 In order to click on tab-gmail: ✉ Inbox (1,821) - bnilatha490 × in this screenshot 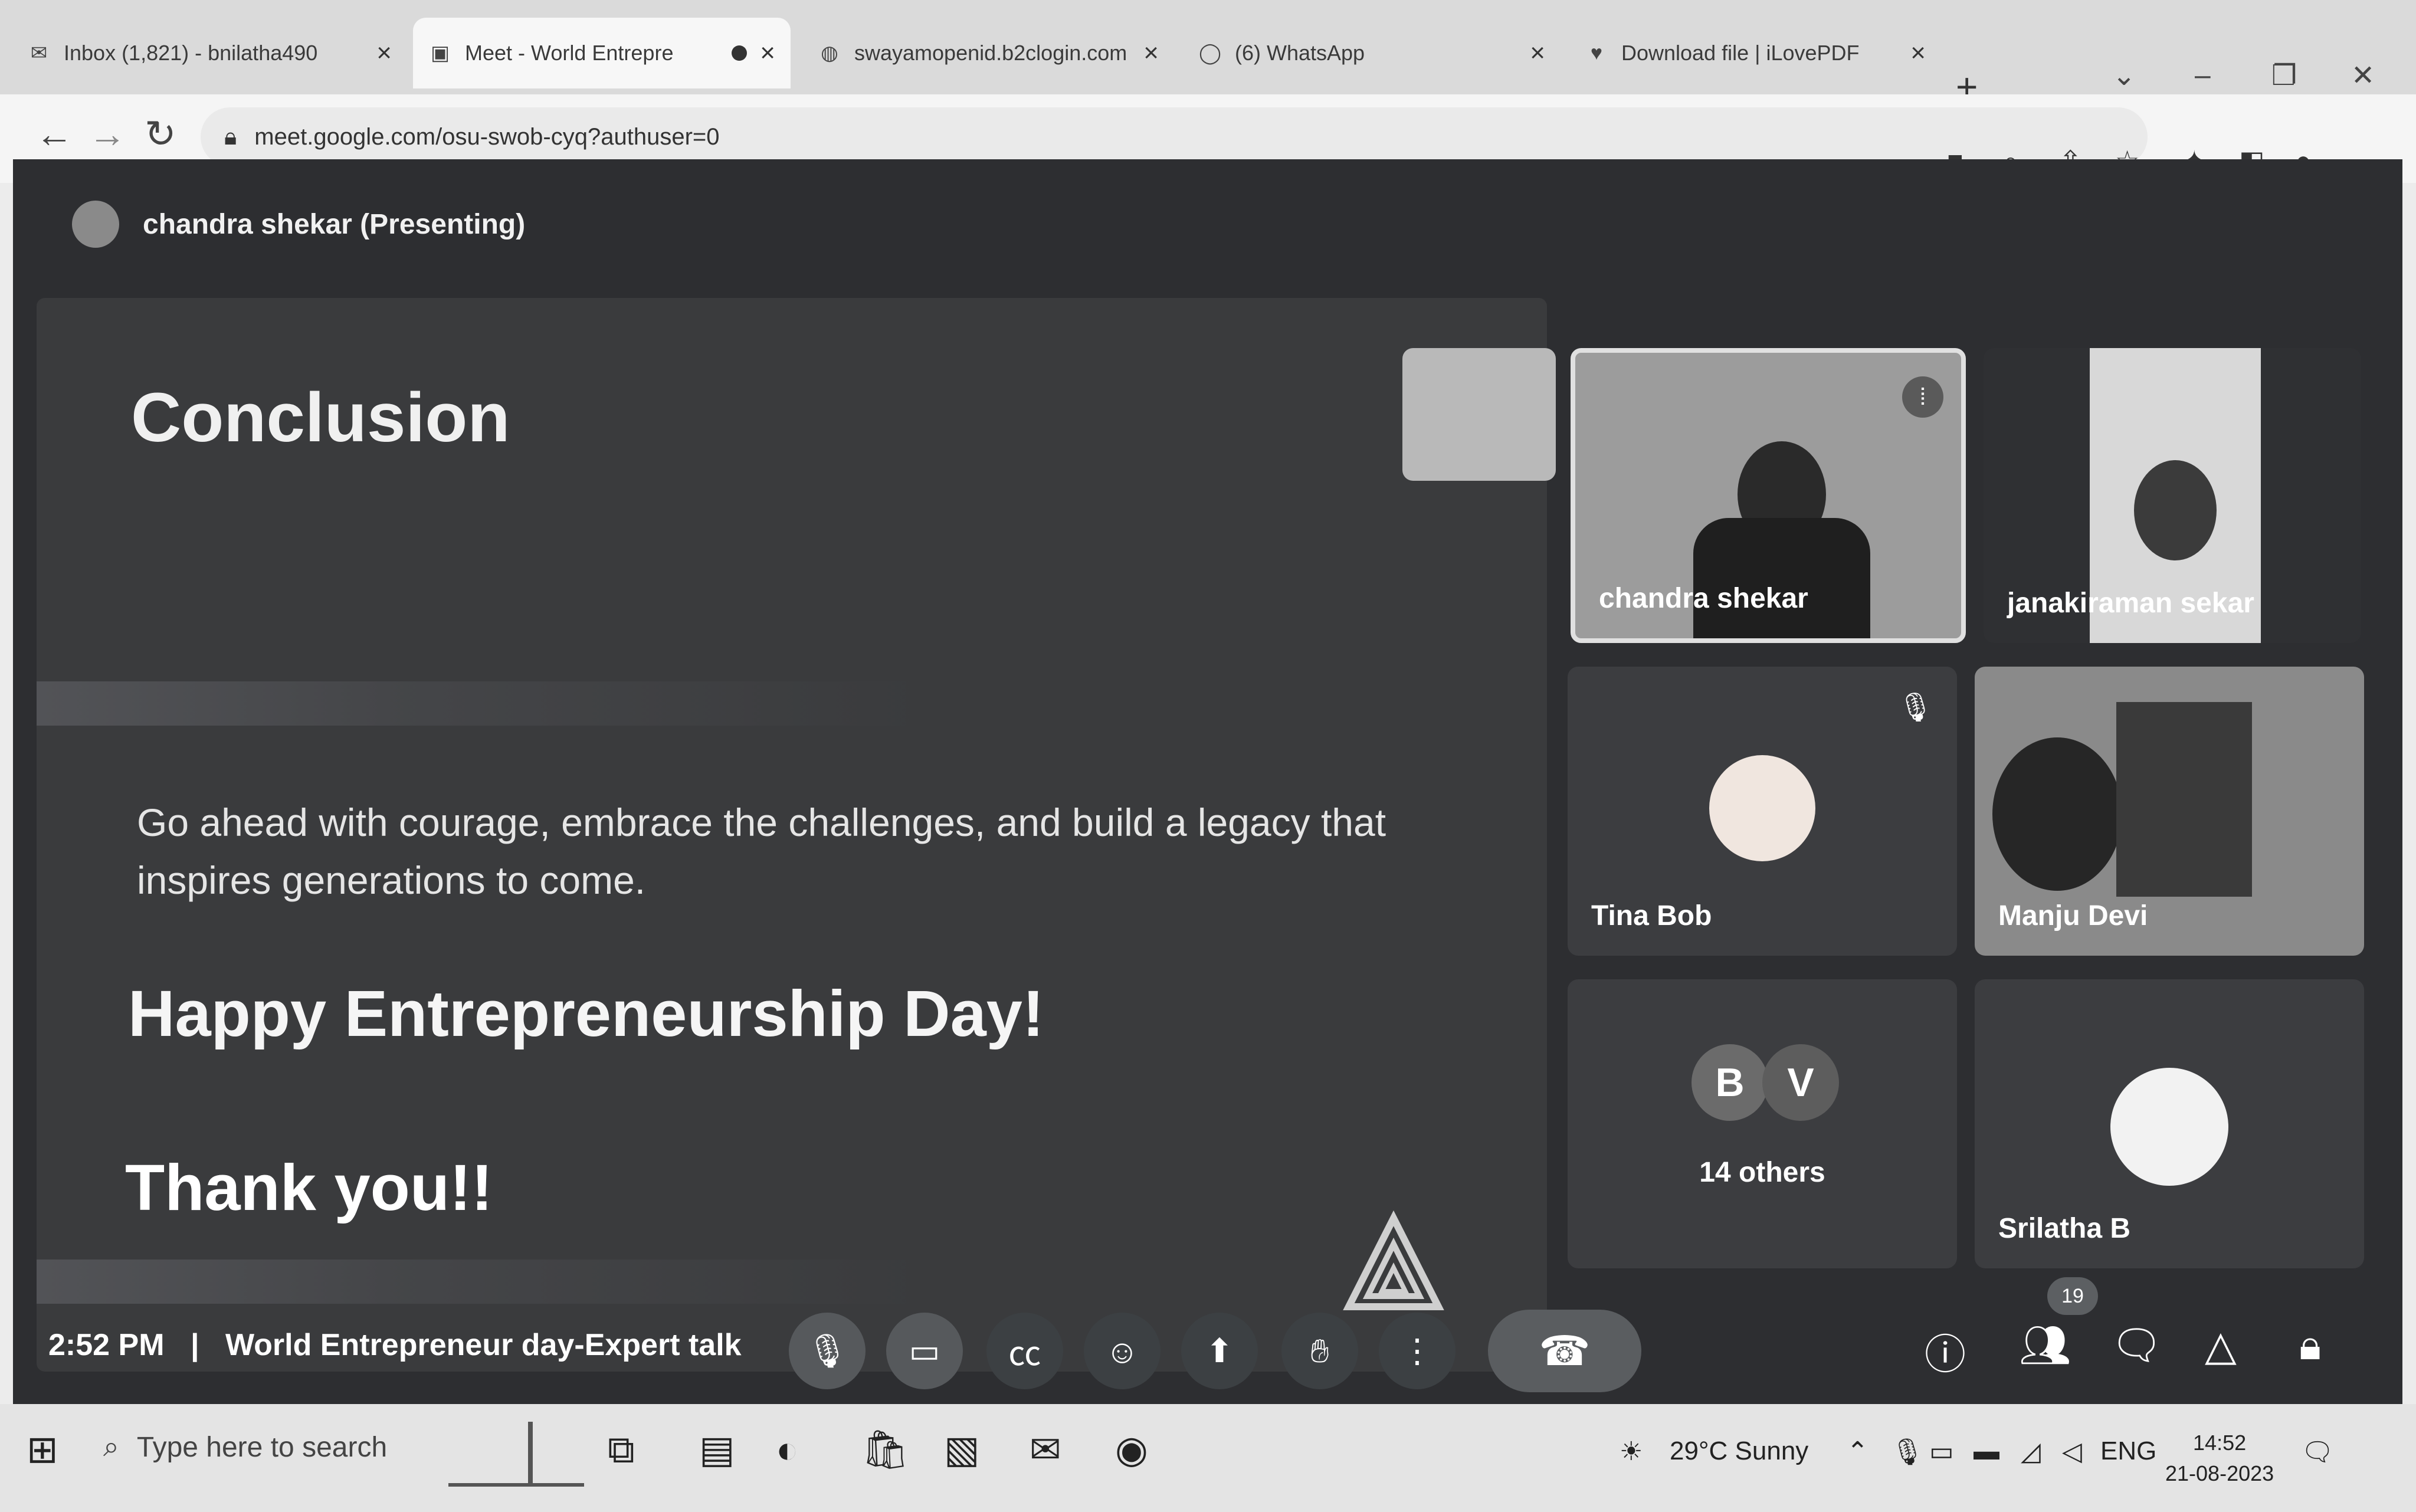, I will do `click(209, 53)`.